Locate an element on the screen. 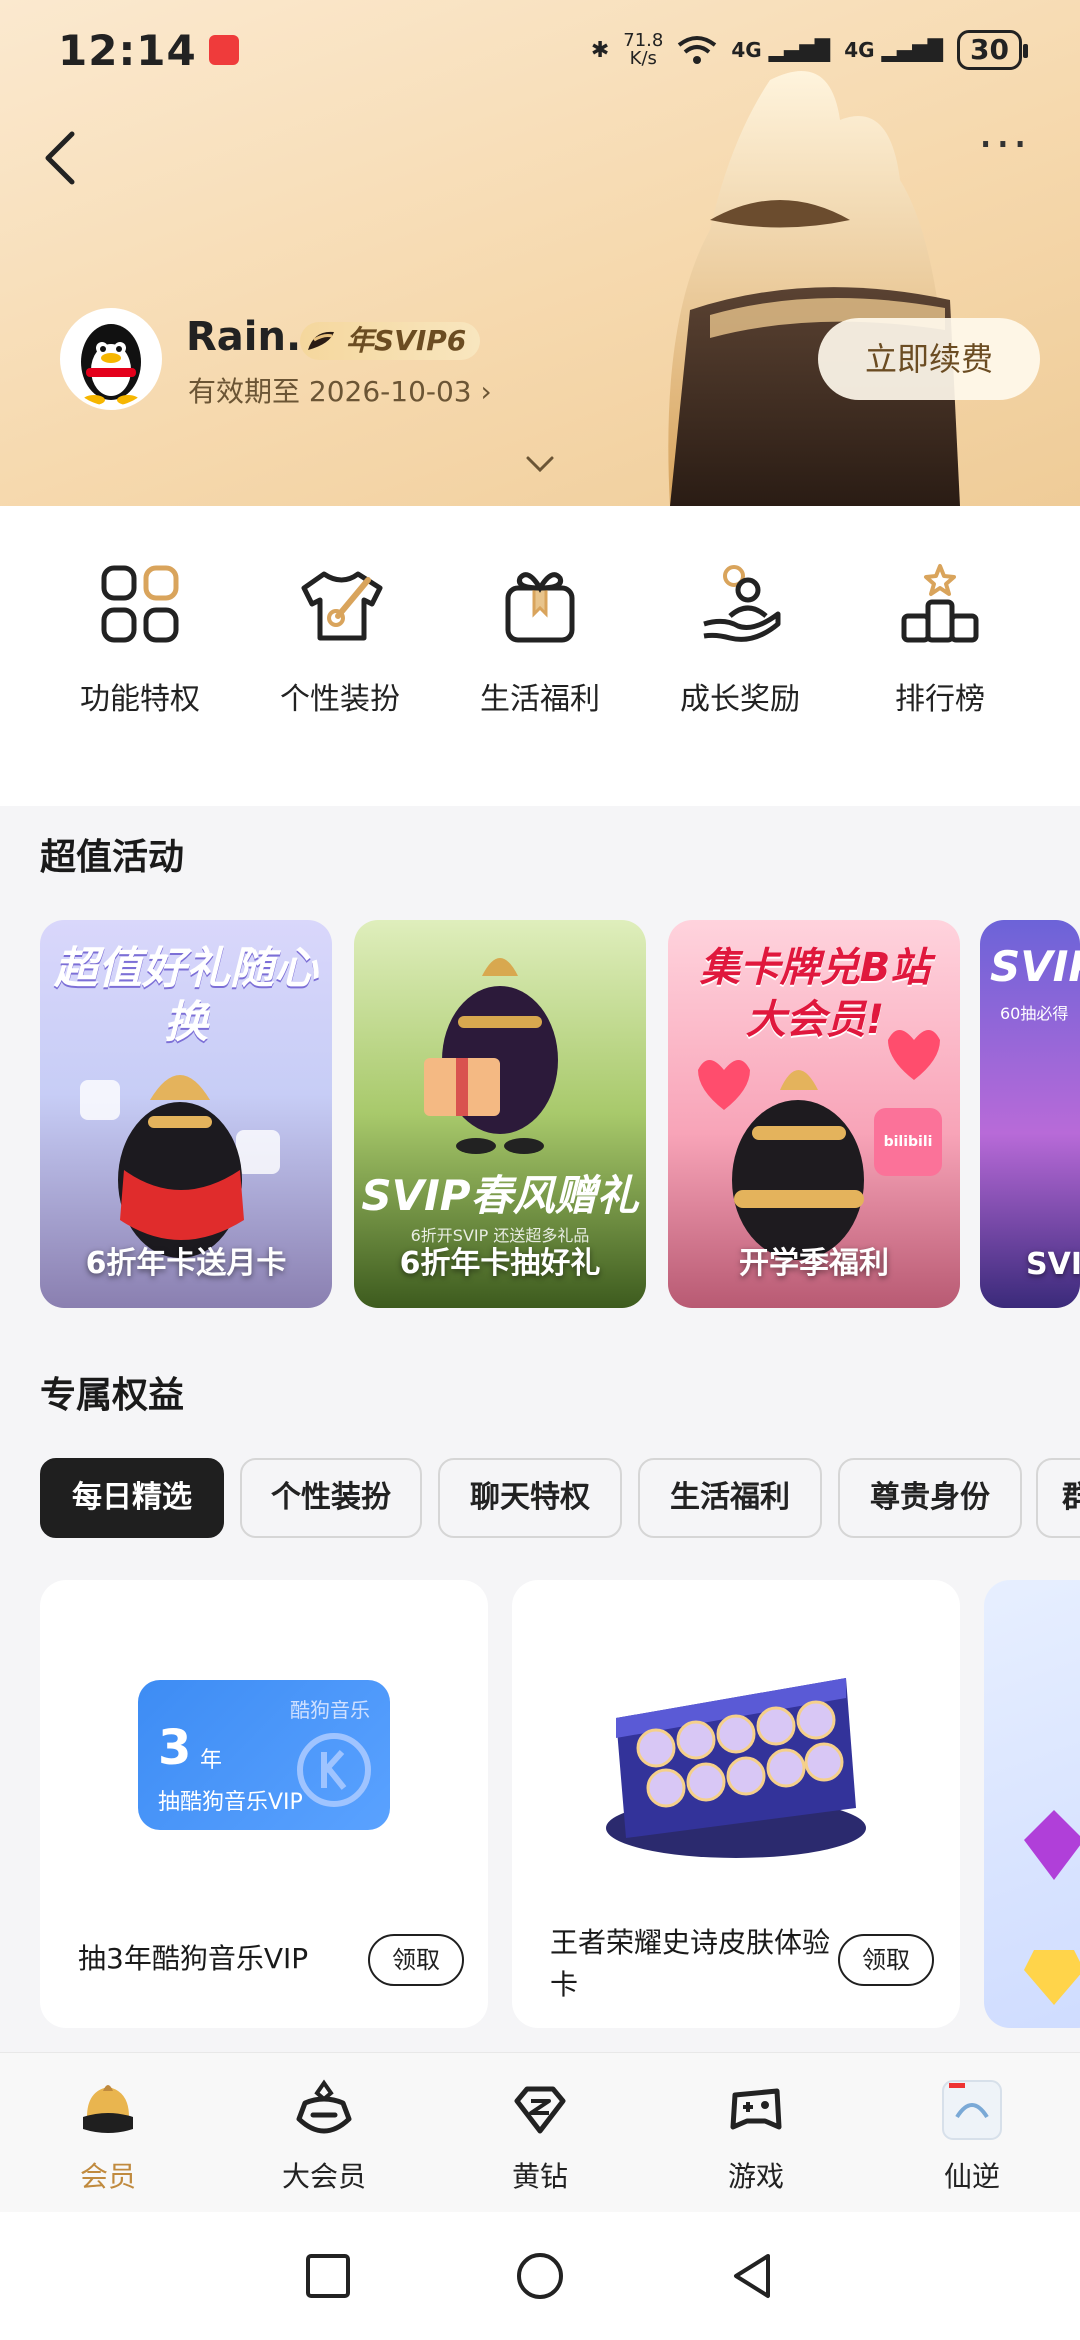 This screenshot has height=2340, width=1080. shortcut-growth-rewards: 成长奖励 is located at coordinates (740, 656).